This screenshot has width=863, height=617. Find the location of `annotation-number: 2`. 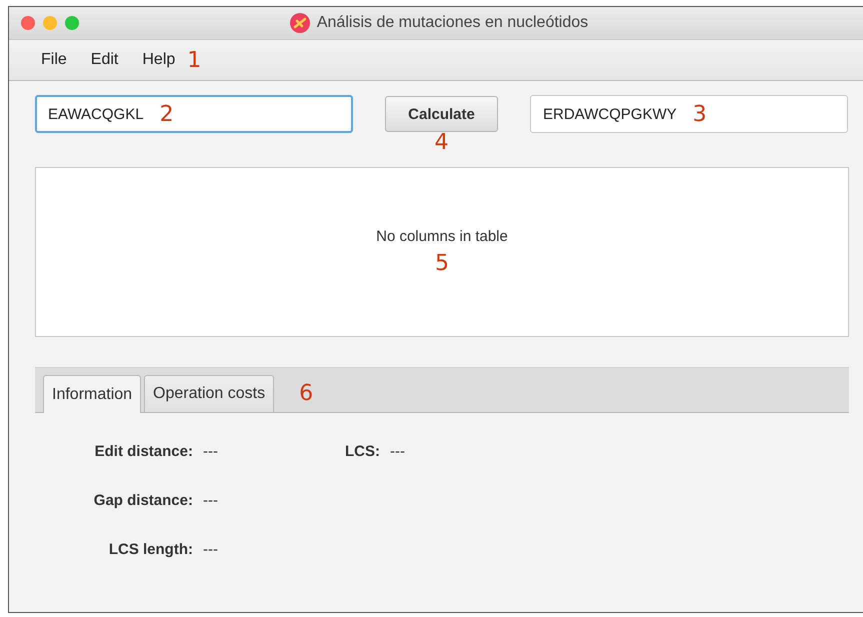

annotation-number: 2 is located at coordinates (167, 114).